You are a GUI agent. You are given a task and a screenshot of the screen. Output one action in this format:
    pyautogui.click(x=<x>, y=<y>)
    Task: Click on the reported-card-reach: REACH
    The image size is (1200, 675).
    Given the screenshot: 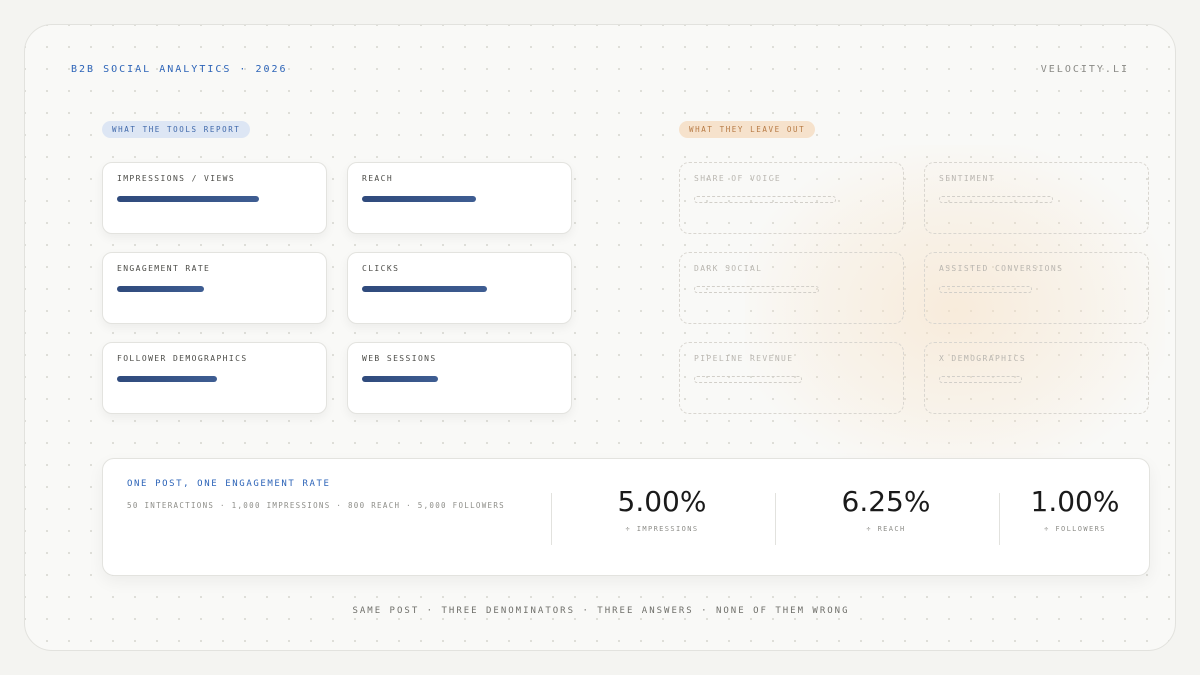 What is the action you would take?
    pyautogui.click(x=459, y=198)
    